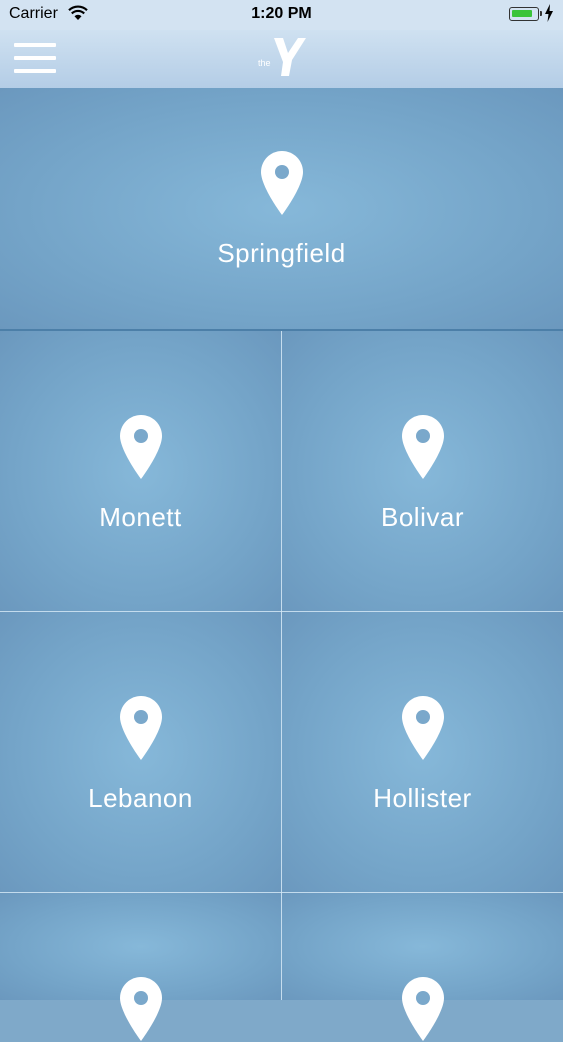 This screenshot has height=1042, width=563. I want to click on location-tile-hollister: Hollister, so click(422, 752).